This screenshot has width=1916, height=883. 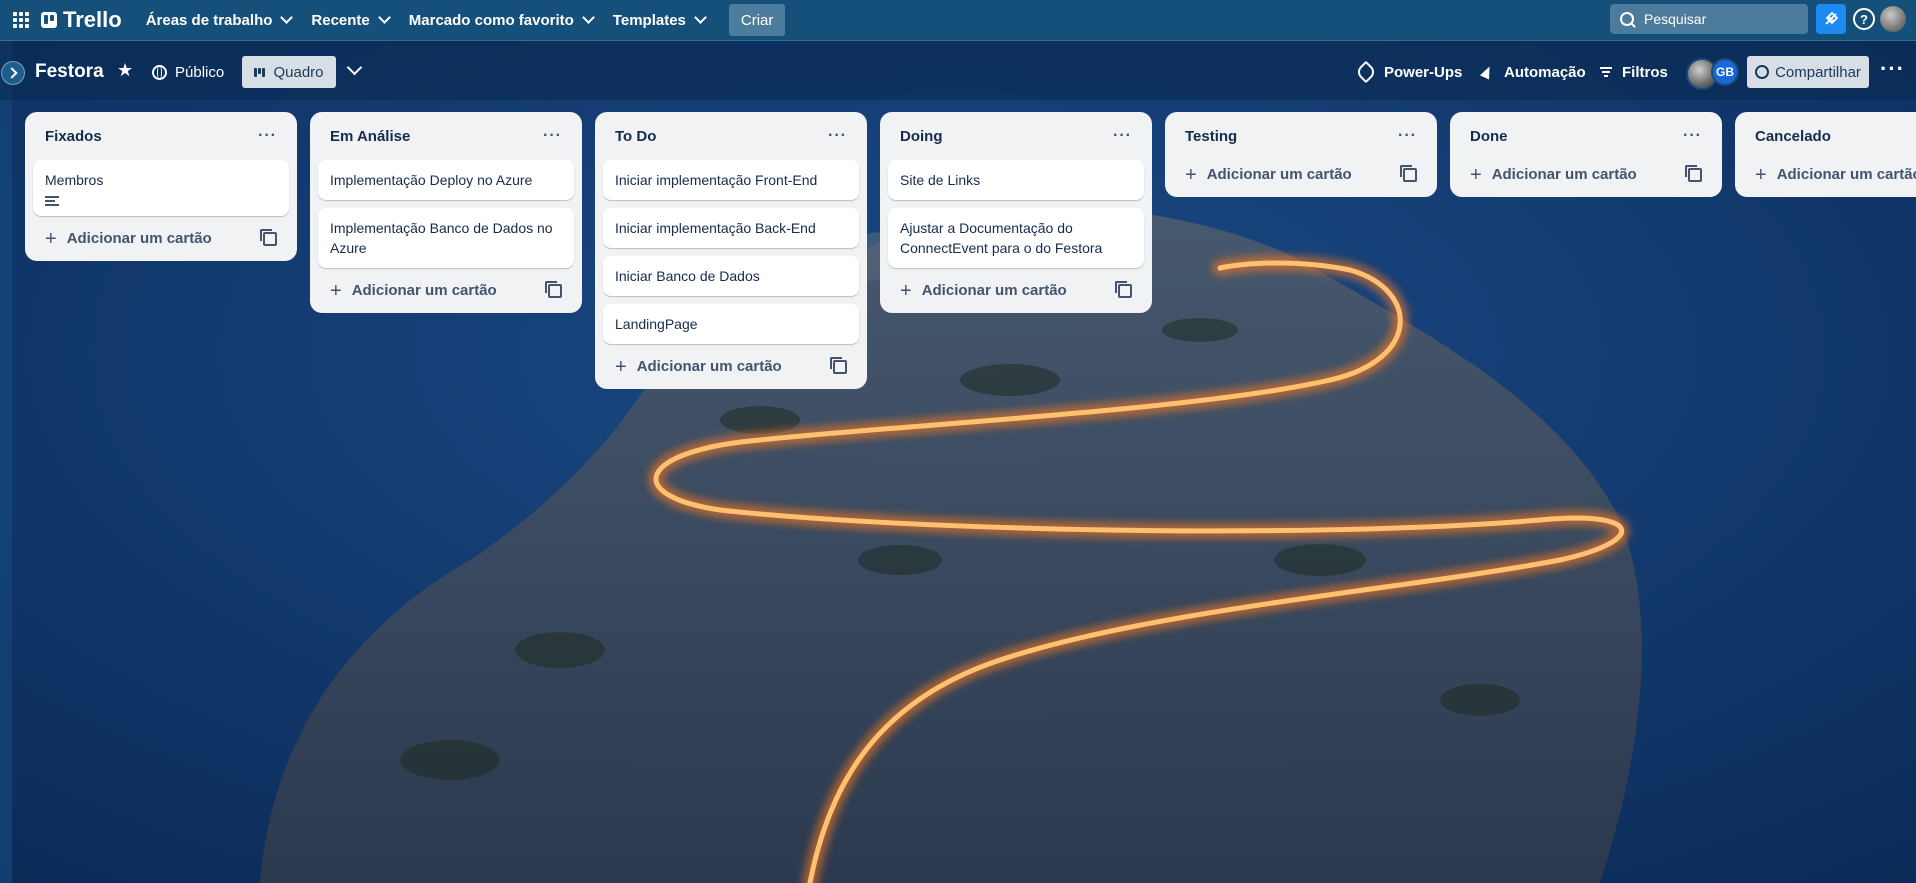 What do you see at coordinates (731, 180) in the screenshot?
I see `card: Iniciar implementação Front-End` at bounding box center [731, 180].